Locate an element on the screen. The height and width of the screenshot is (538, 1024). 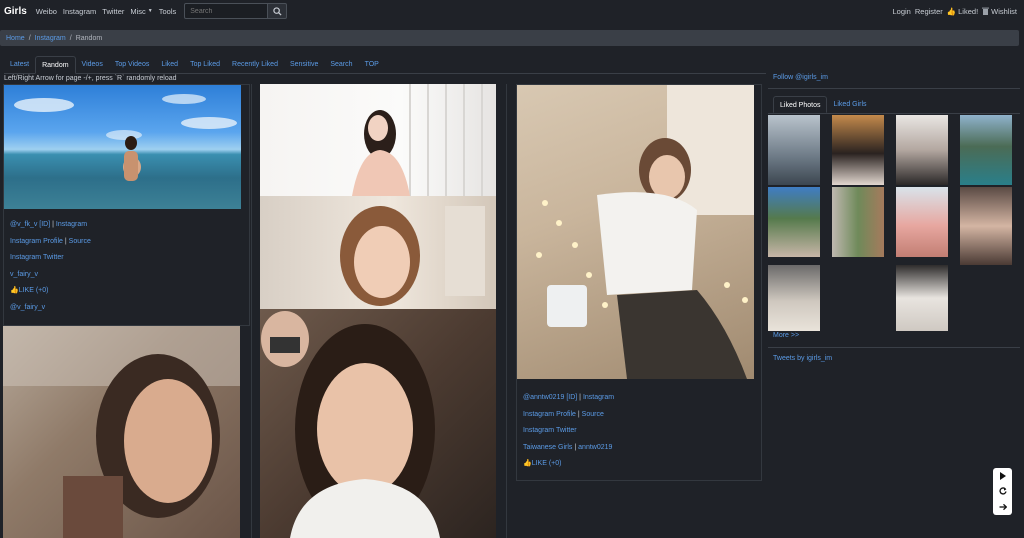
reload-icon is located at coordinates (1002, 491).